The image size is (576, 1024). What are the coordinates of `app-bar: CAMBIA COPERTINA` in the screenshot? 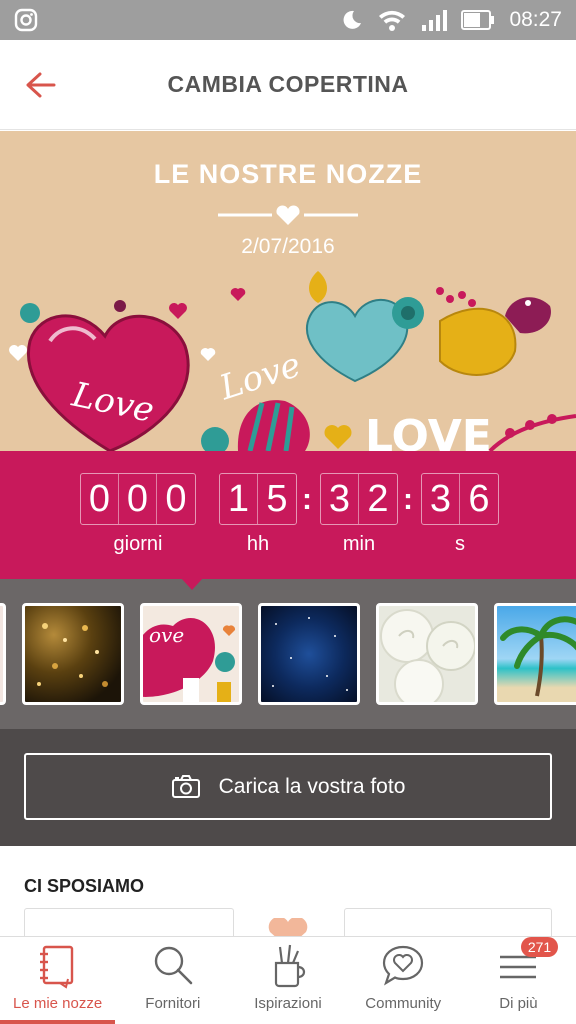 It's located at (288, 85).